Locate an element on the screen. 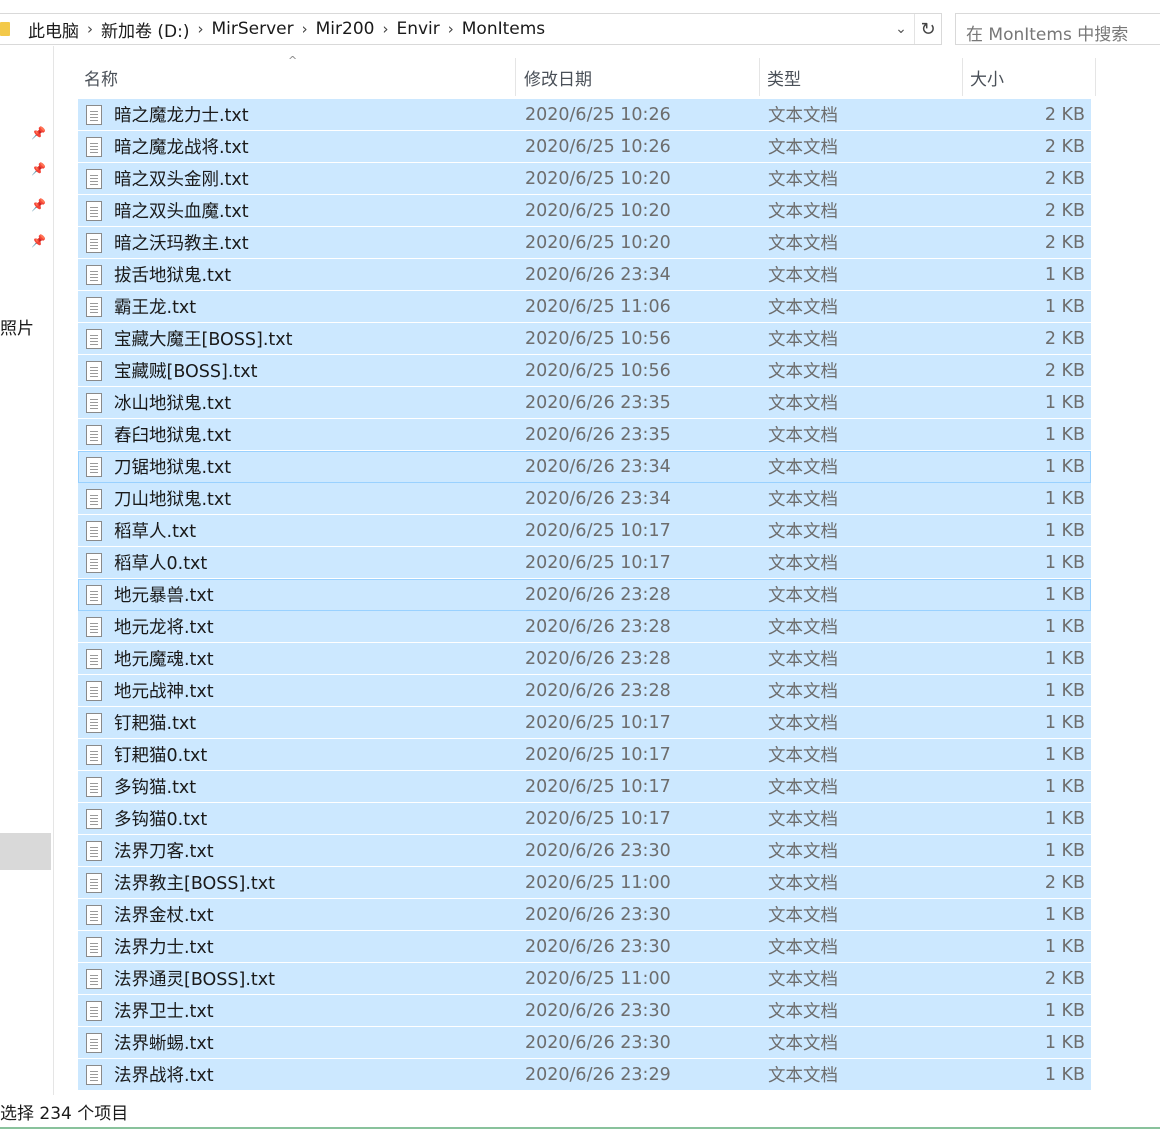 This screenshot has height=1130, width=1160. breadcrumb-this-pc: 此电脑 is located at coordinates (53, 29).